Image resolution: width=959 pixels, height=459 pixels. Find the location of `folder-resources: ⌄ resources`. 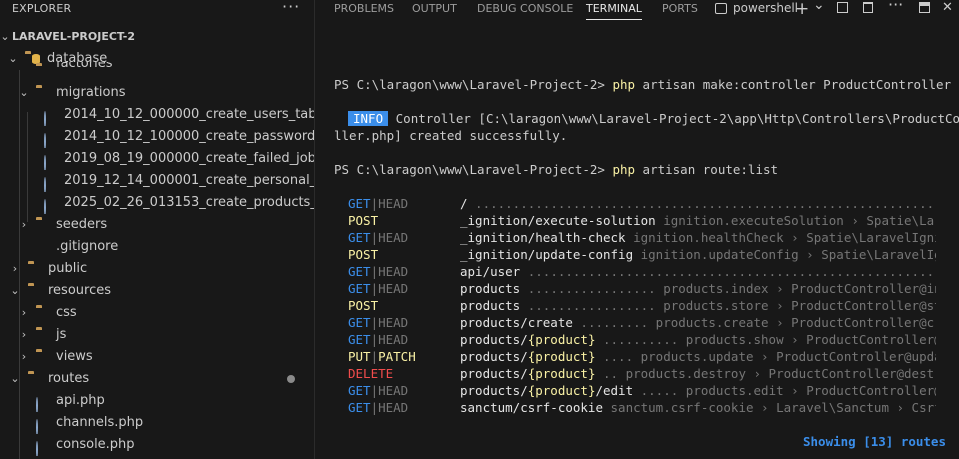

folder-resources: ⌄ resources is located at coordinates (157, 291).